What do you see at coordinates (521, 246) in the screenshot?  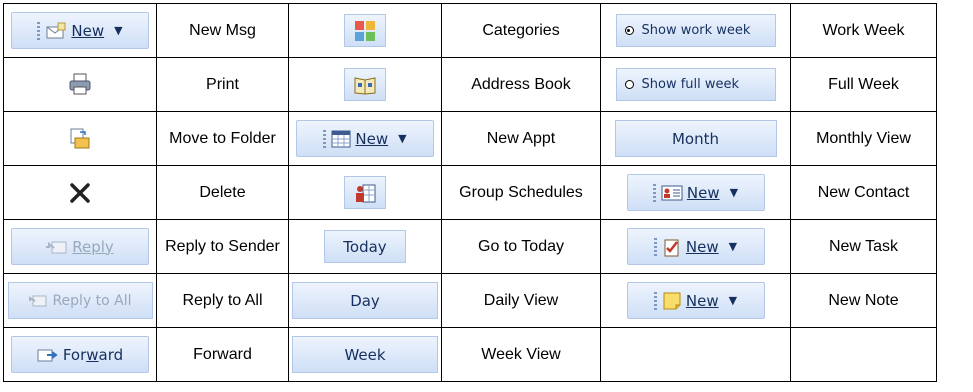 I see `row-label: Go to Today` at bounding box center [521, 246].